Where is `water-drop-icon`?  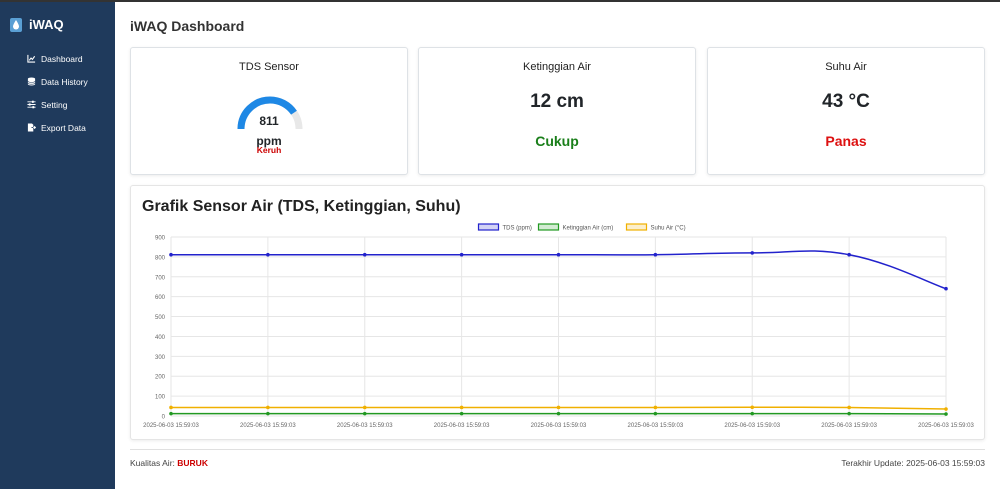
water-drop-icon is located at coordinates (16, 24).